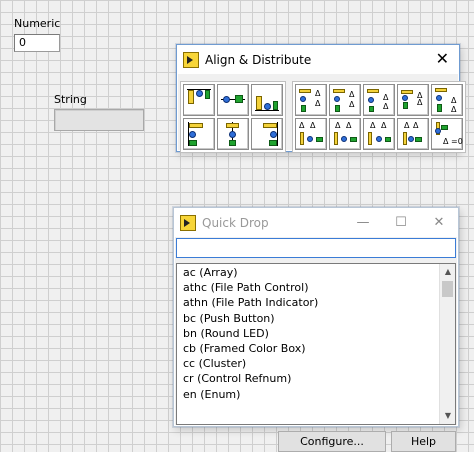 Image resolution: width=474 pixels, height=452 pixels. Describe the element at coordinates (258, 59) in the screenshot. I see `align-window-title: Align & Distribute` at that location.